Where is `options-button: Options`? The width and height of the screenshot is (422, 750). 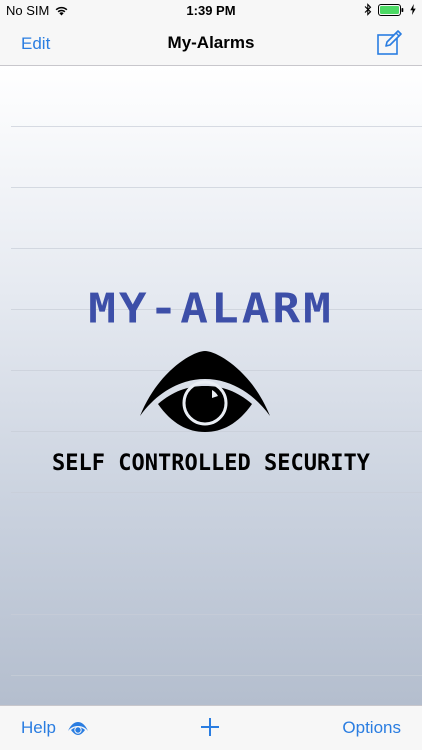 options-button: Options is located at coordinates (371, 728).